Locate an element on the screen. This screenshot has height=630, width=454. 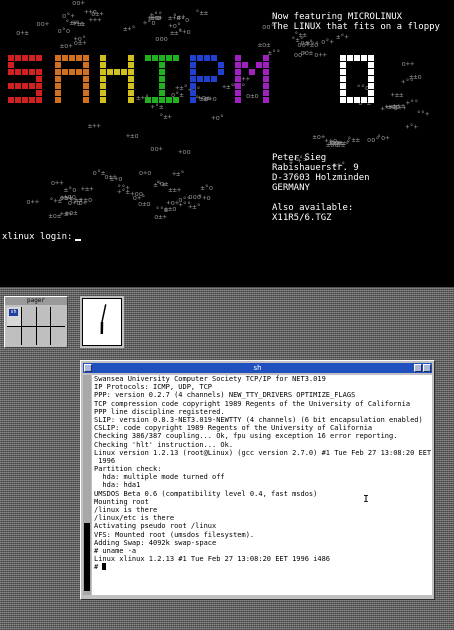
pager-grid: sh is located at coordinates (36, 326).